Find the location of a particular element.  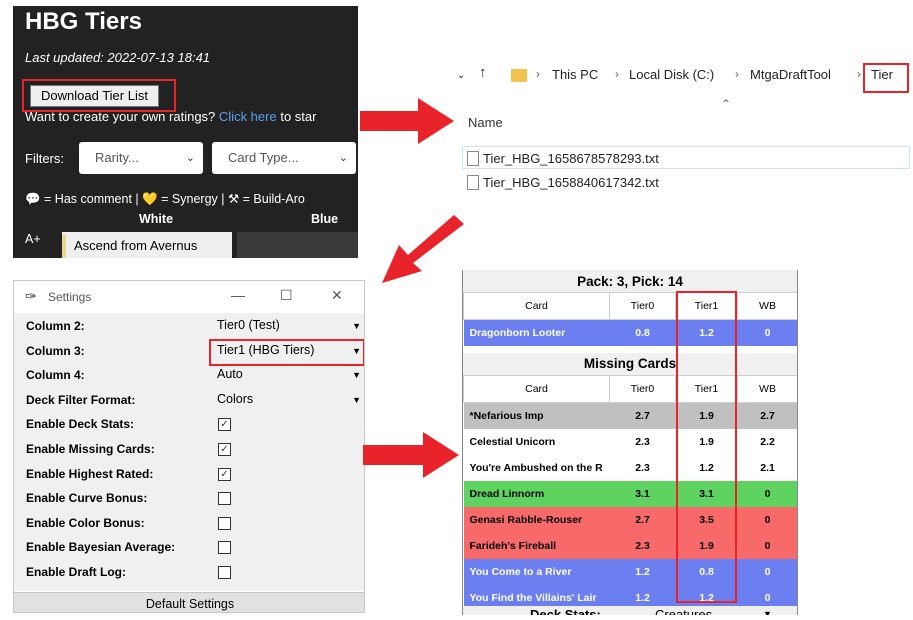

setting-label: Enable Highest Rated: is located at coordinates (90, 473).